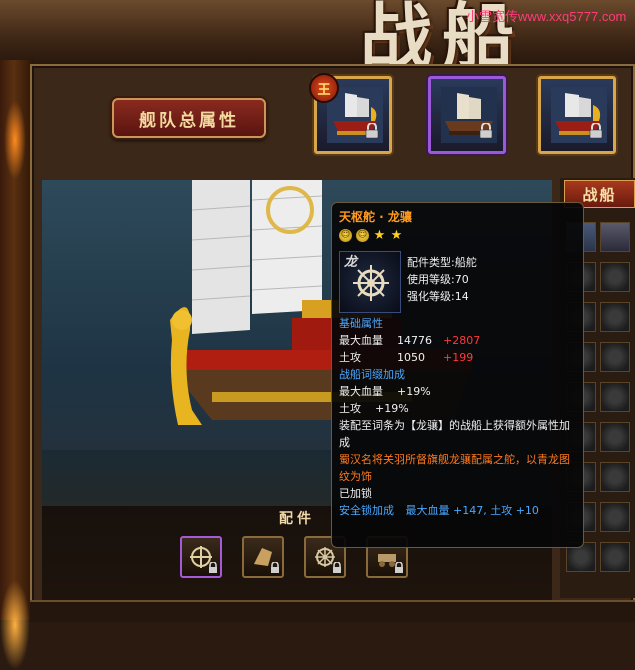 Image resolution: width=635 pixels, height=670 pixels. I want to click on lock-bonus-value: 最大血量 +147, 土攻 +10, so click(472, 510).